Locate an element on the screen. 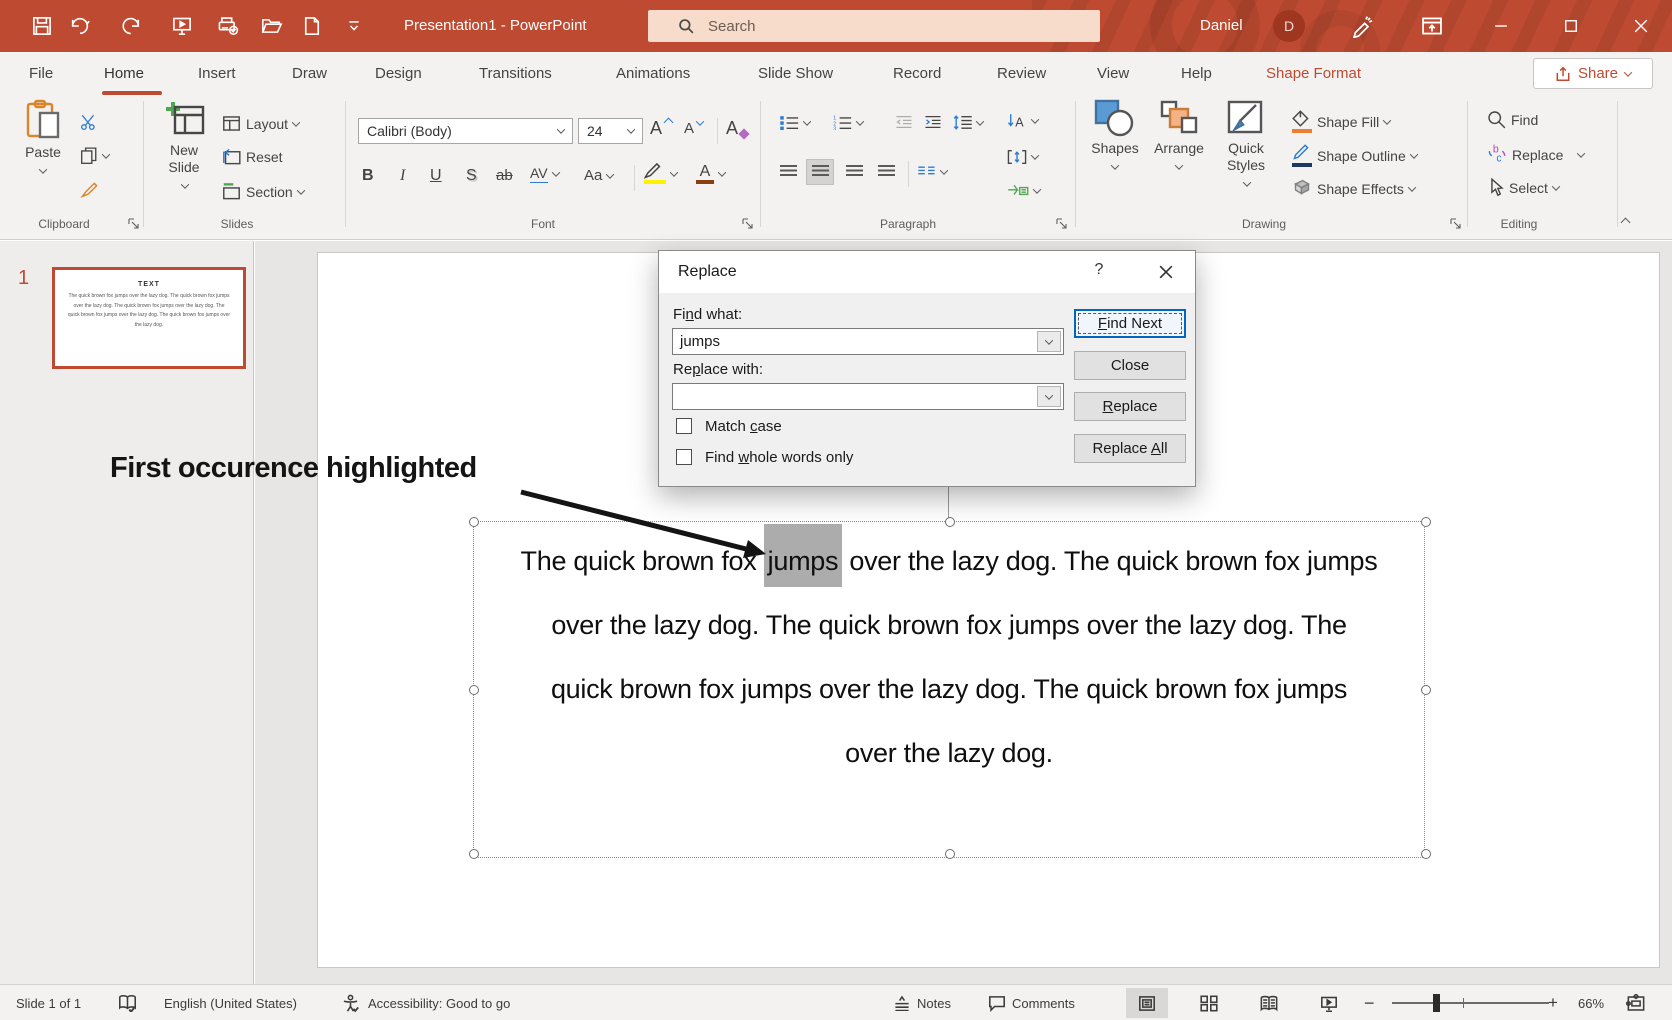  resize-handle-bottom-left is located at coordinates (474, 854).